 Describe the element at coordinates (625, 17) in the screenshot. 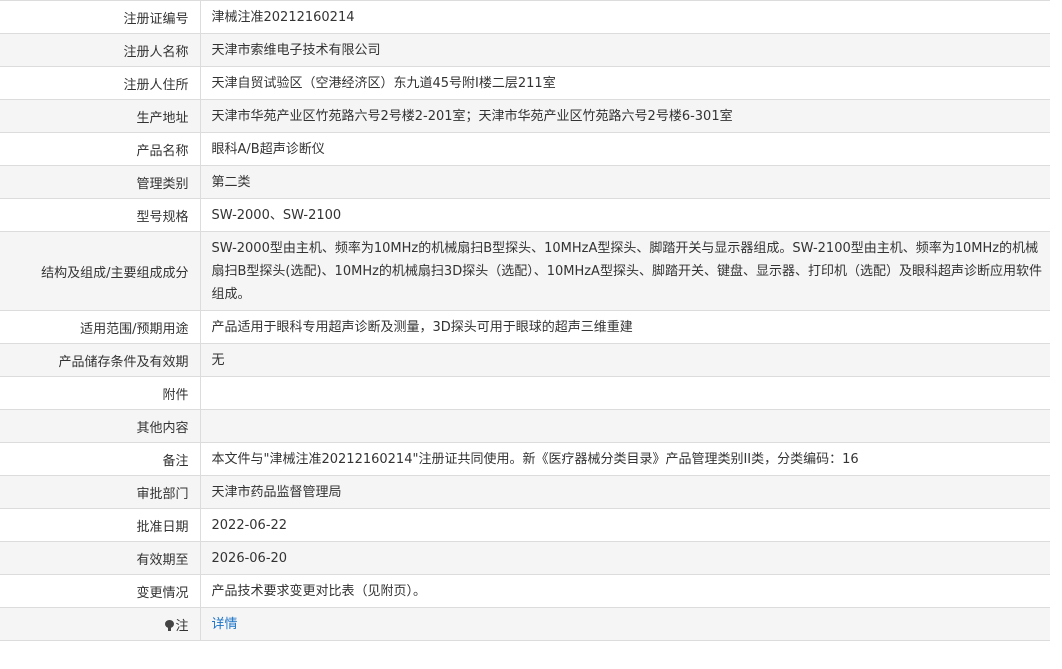

I see `field-value: 津械注准20212160214` at that location.